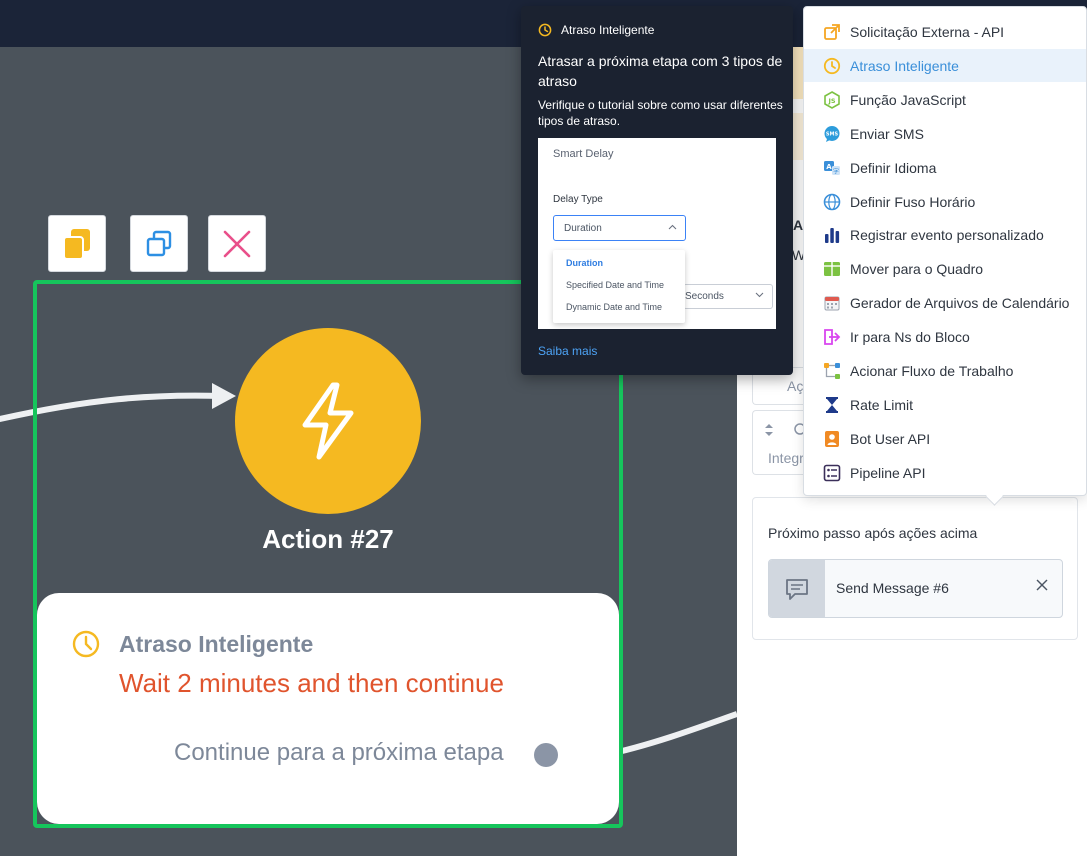 This screenshot has width=1087, height=856. What do you see at coordinates (932, 371) in the screenshot?
I see `menu-item-label: Acionar Fluxo de Trabalho` at bounding box center [932, 371].